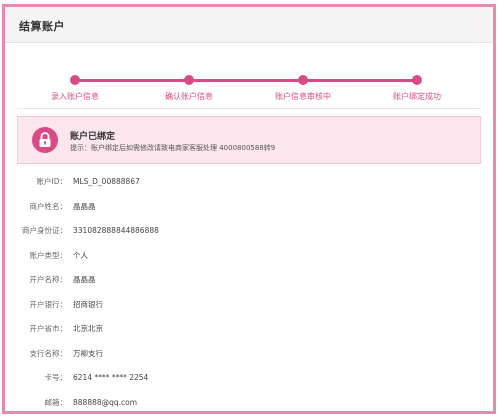 Image resolution: width=500 pixels, height=417 pixels. I want to click on status-title: 账户已绑定, so click(93, 137).